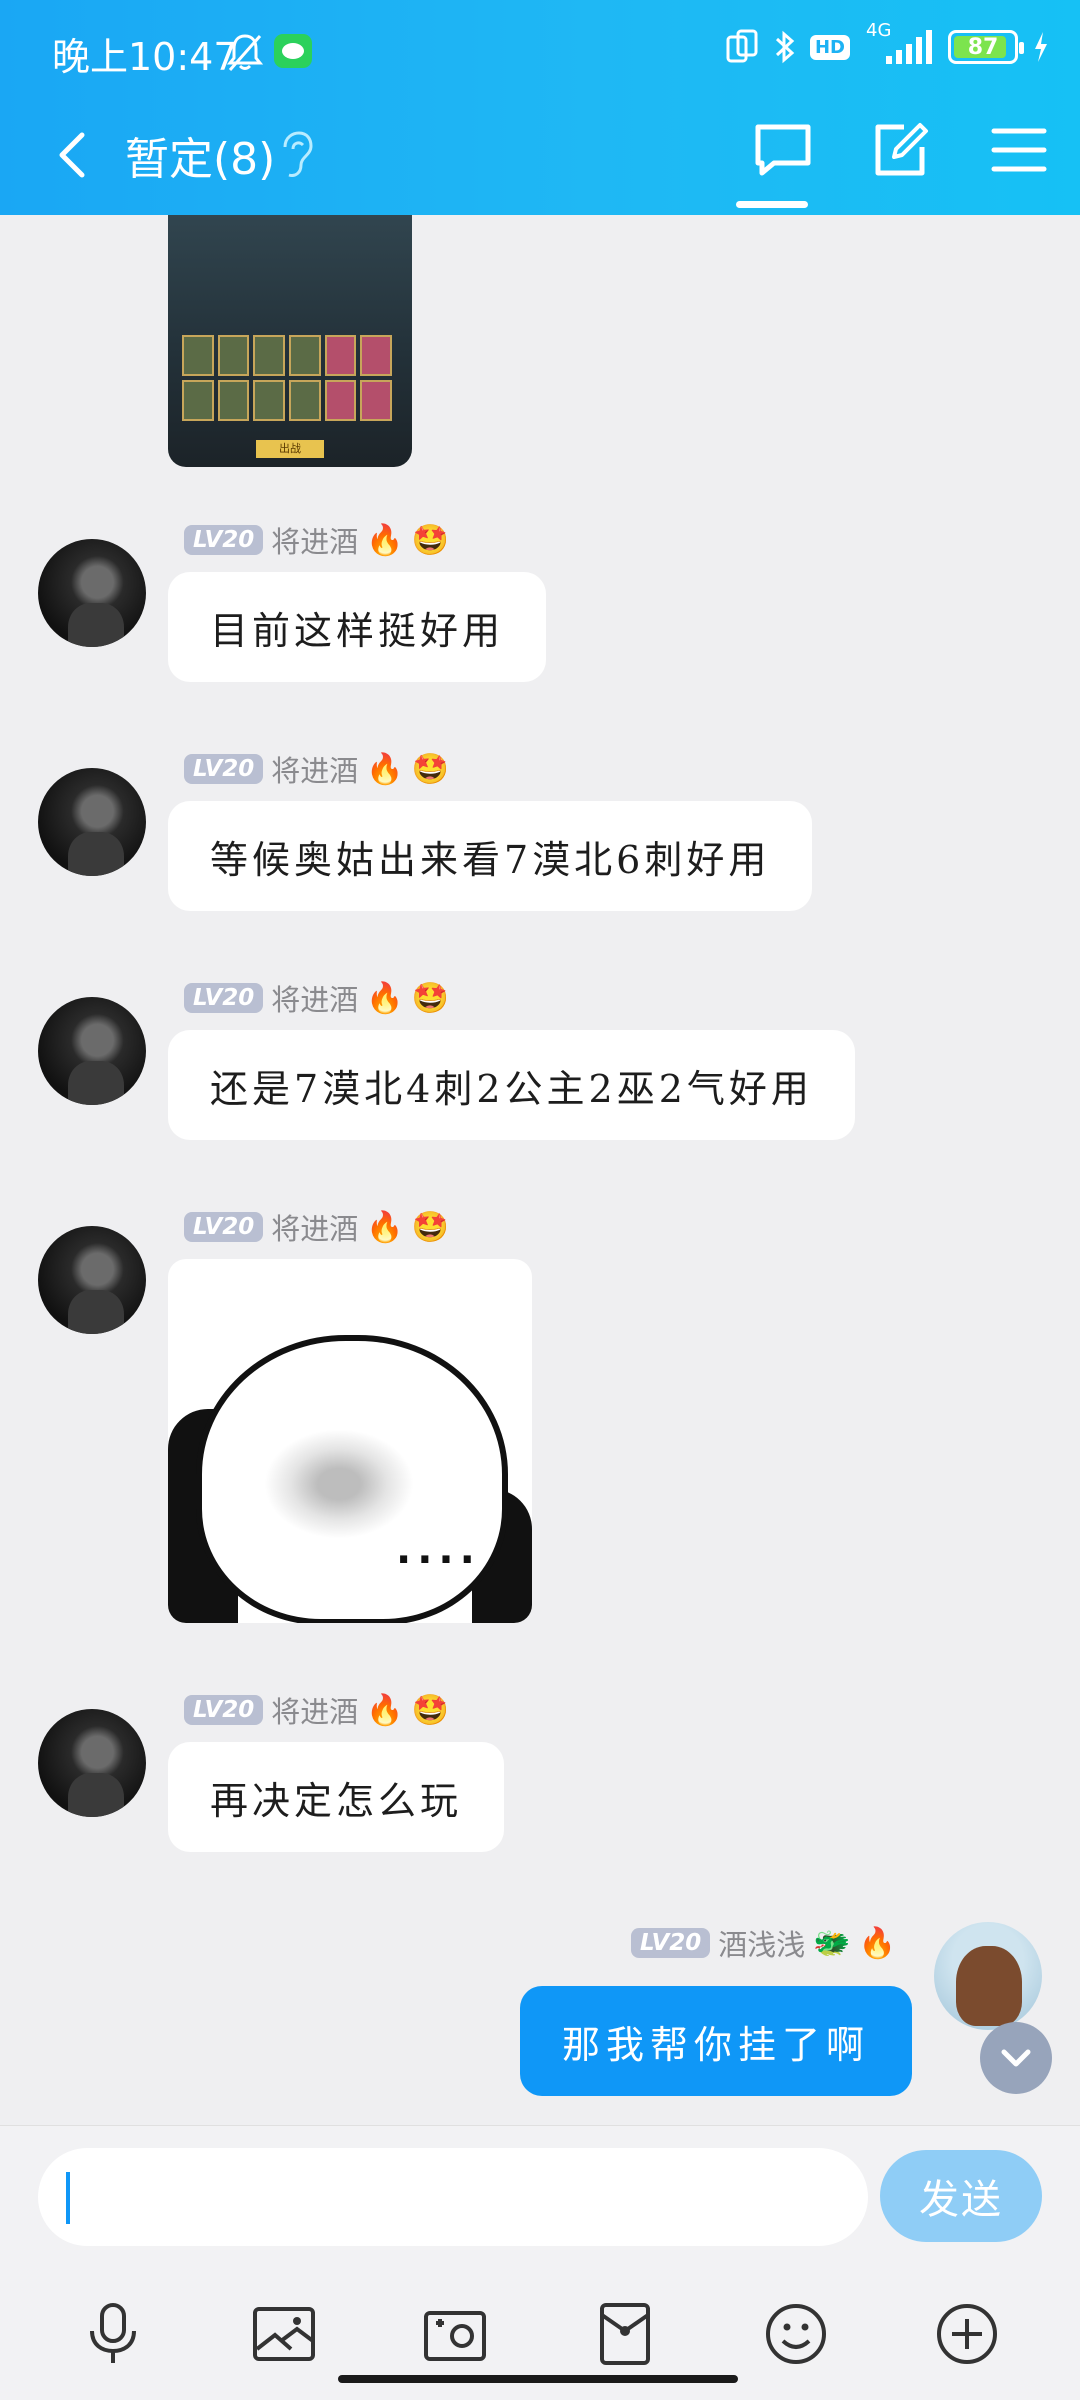  I want to click on send-button: 发送, so click(961, 2196).